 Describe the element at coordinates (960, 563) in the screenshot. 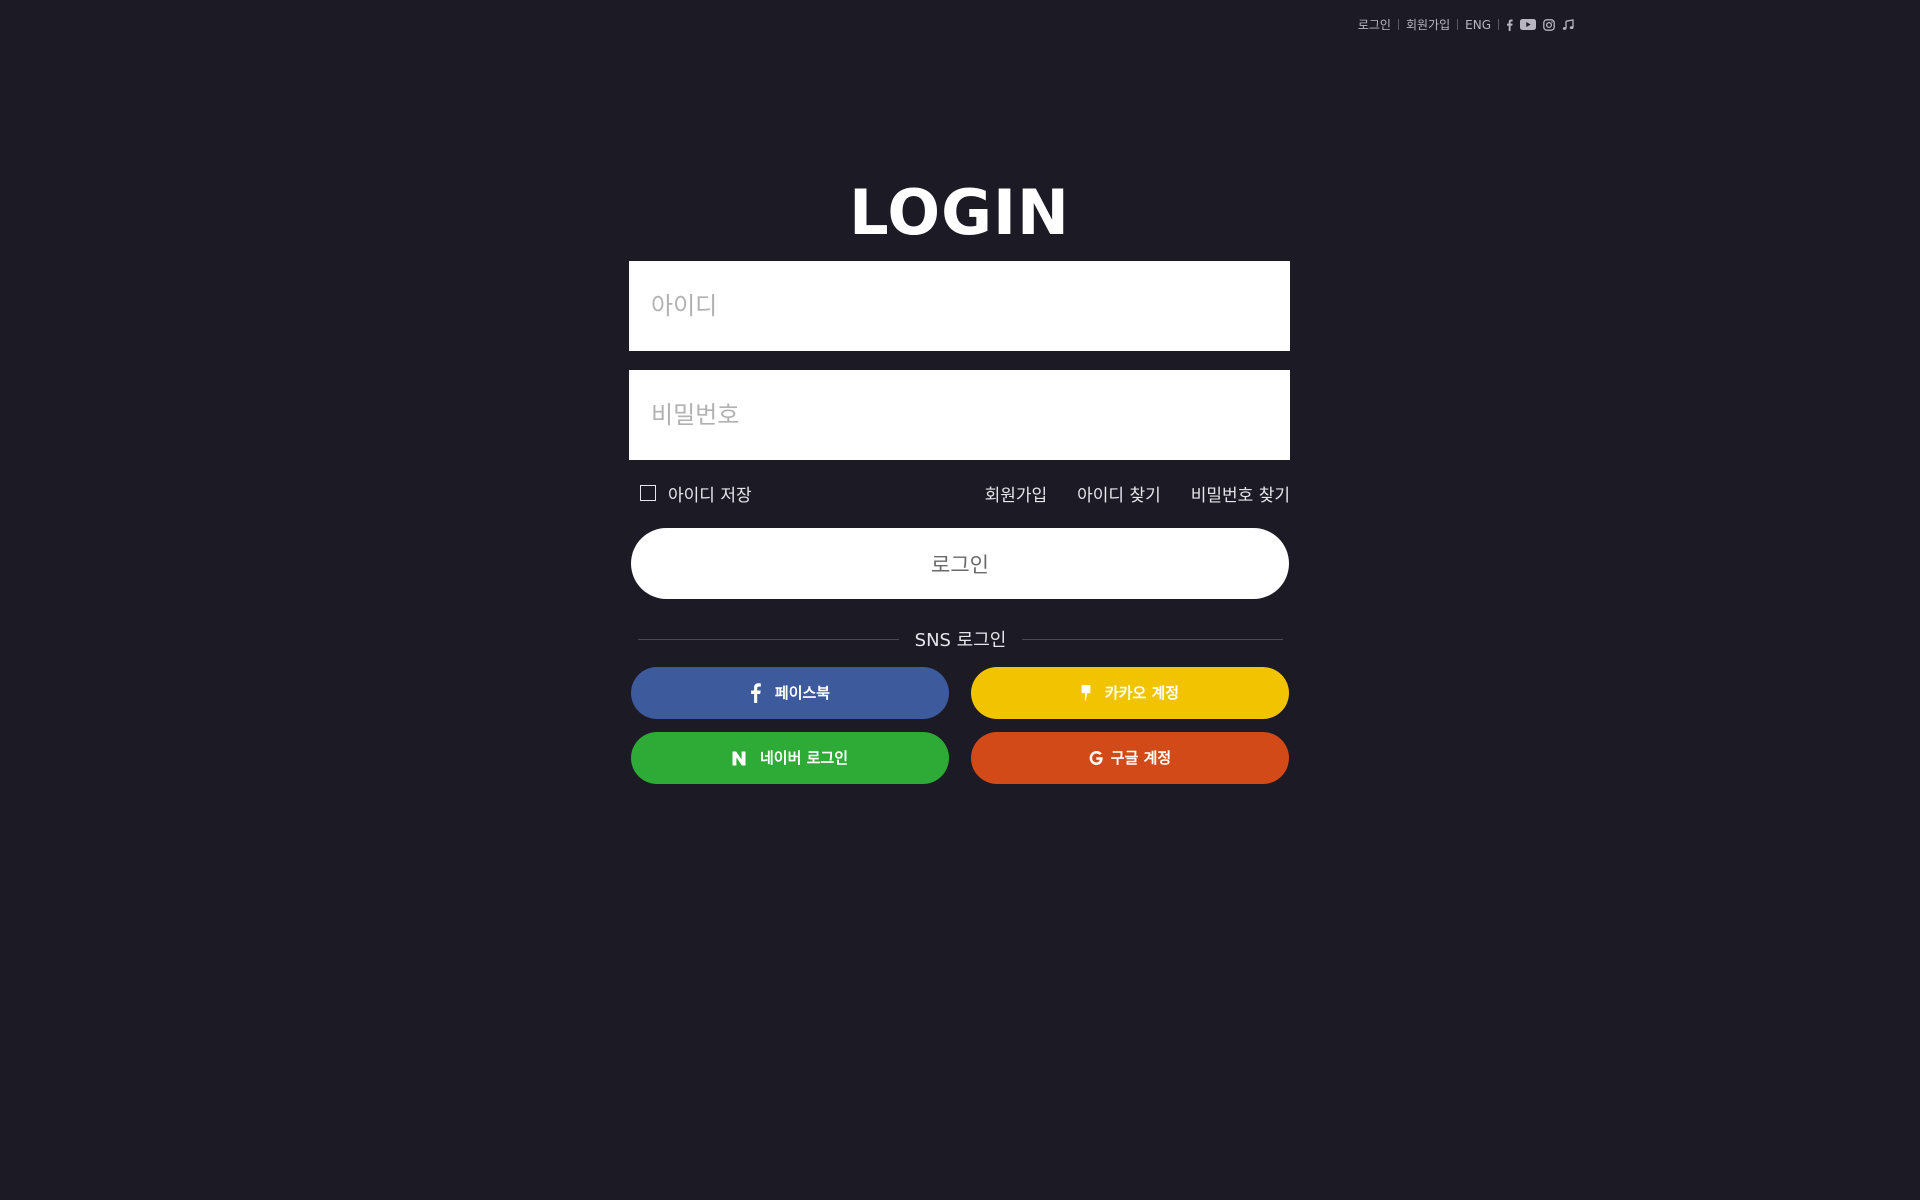

I see `login-button: 로그인` at that location.